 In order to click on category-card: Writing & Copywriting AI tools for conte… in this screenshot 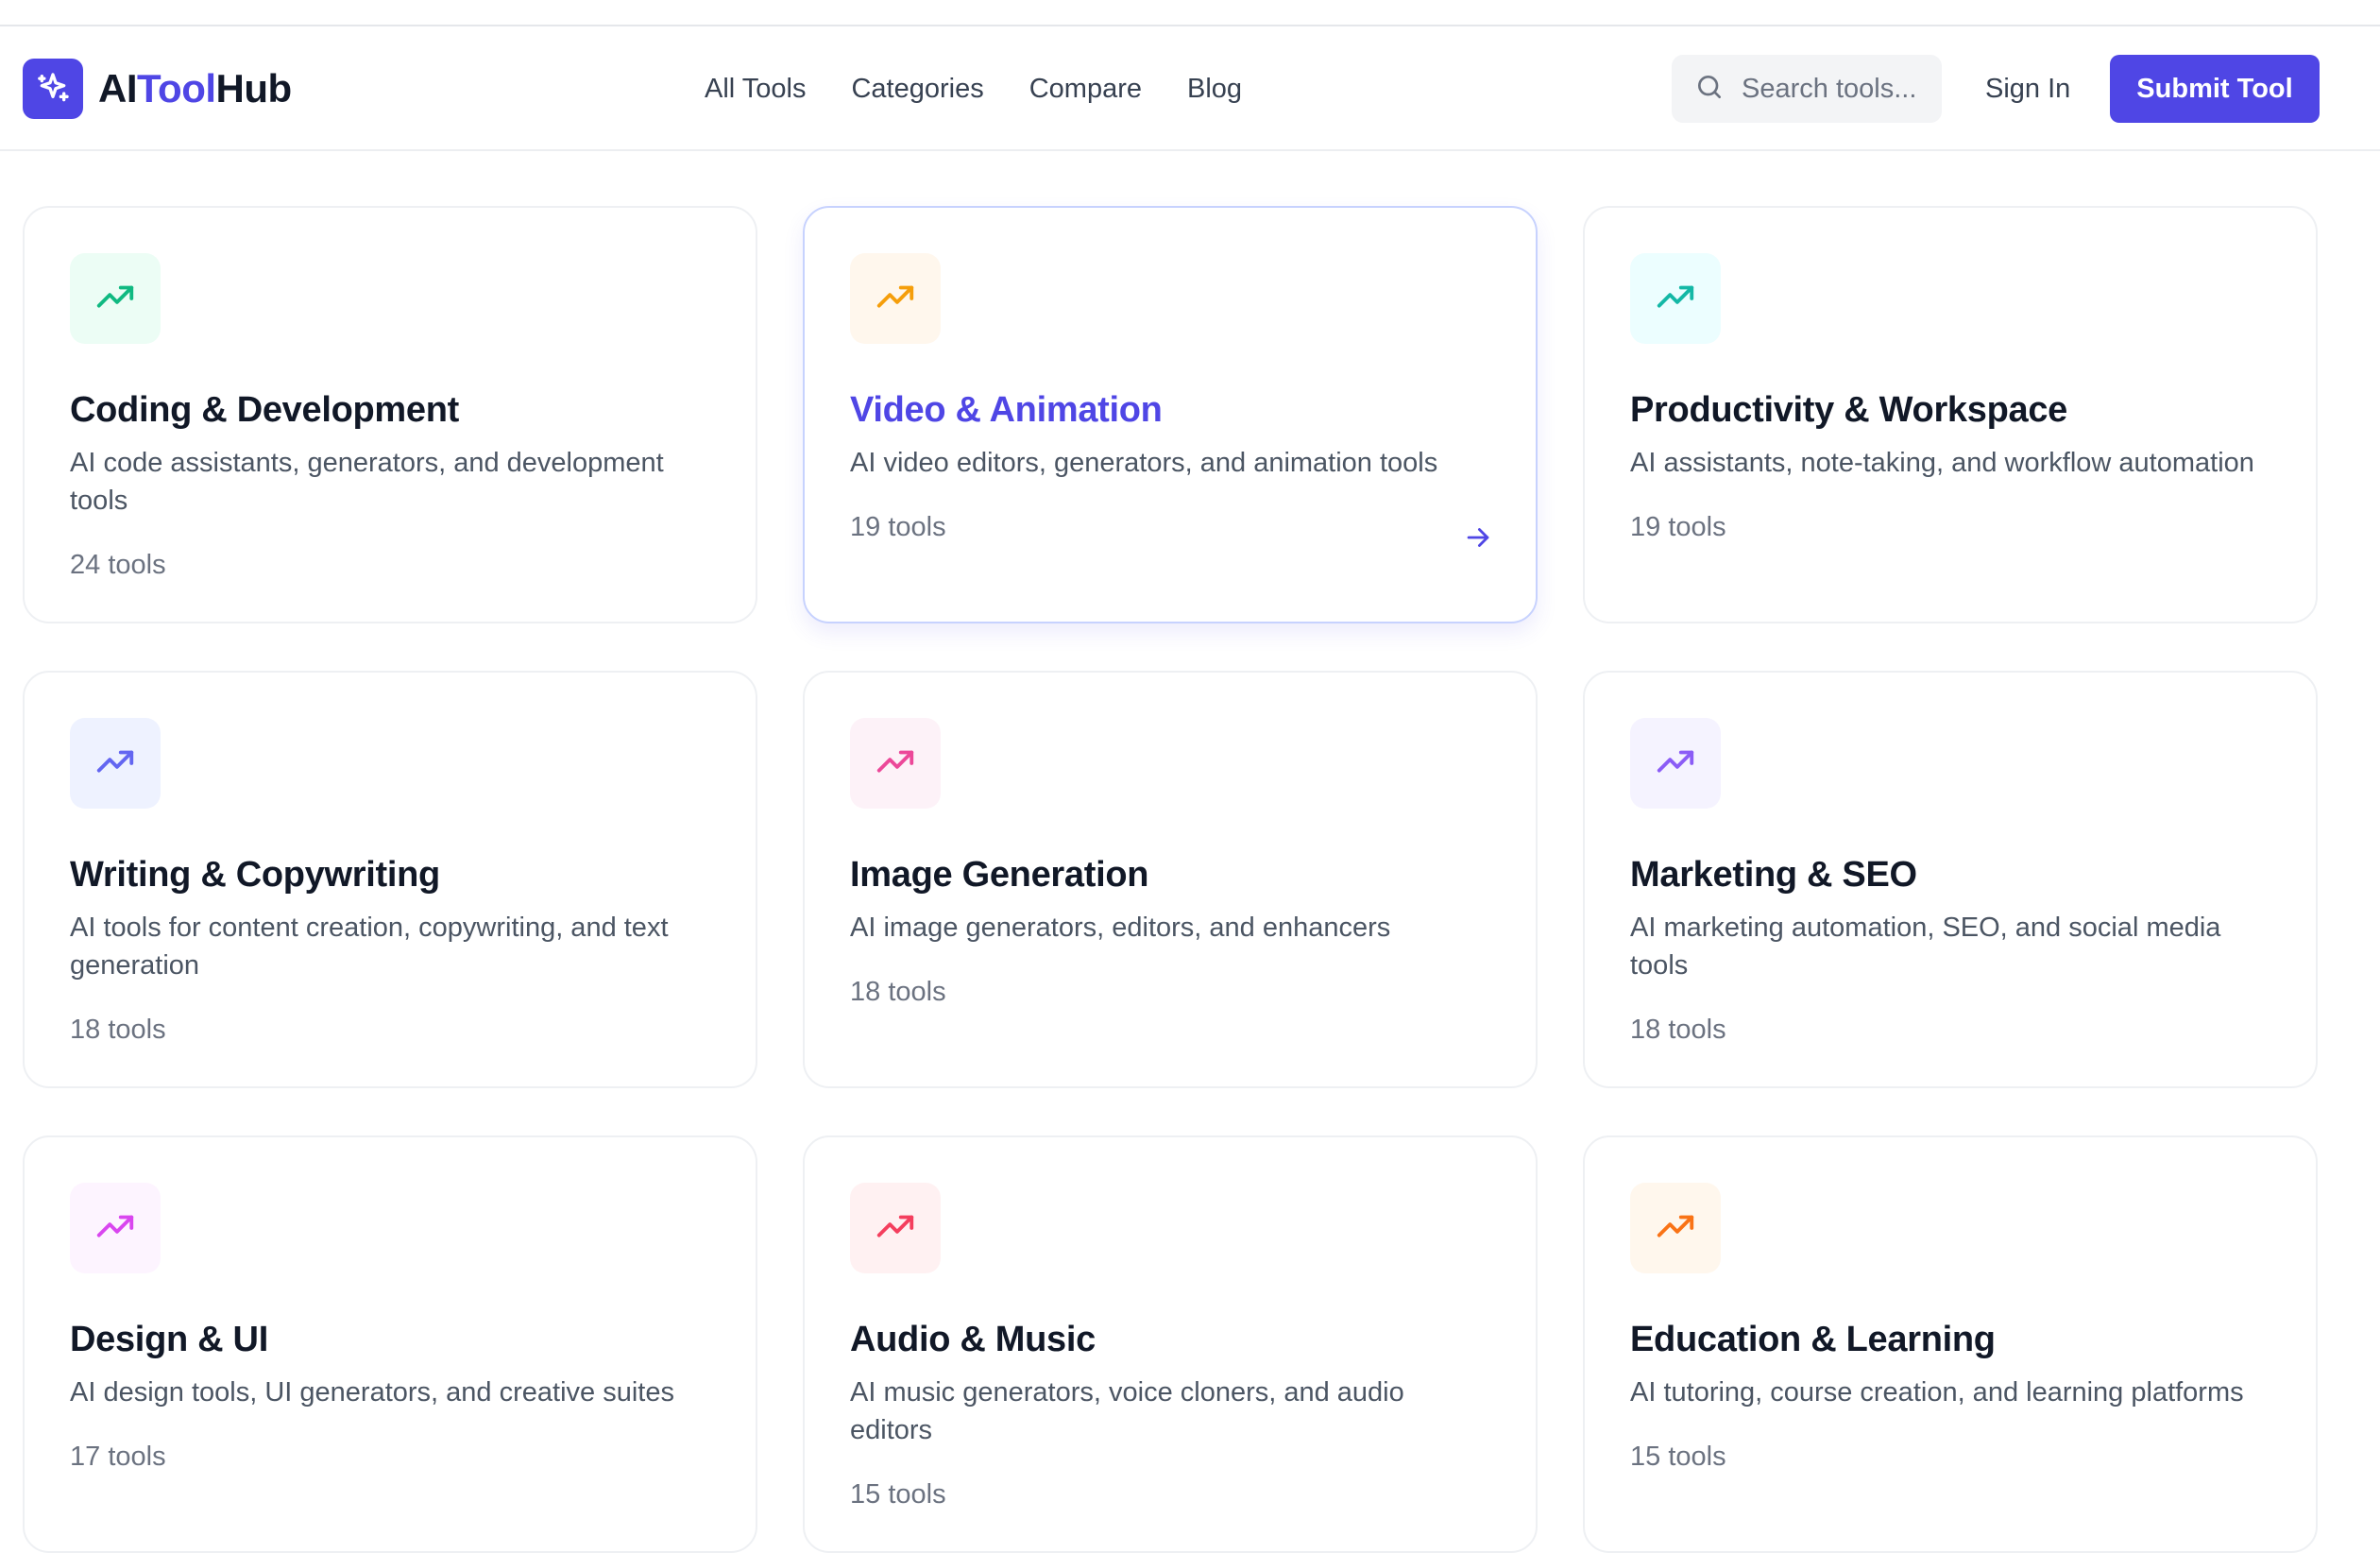, I will do `click(390, 879)`.